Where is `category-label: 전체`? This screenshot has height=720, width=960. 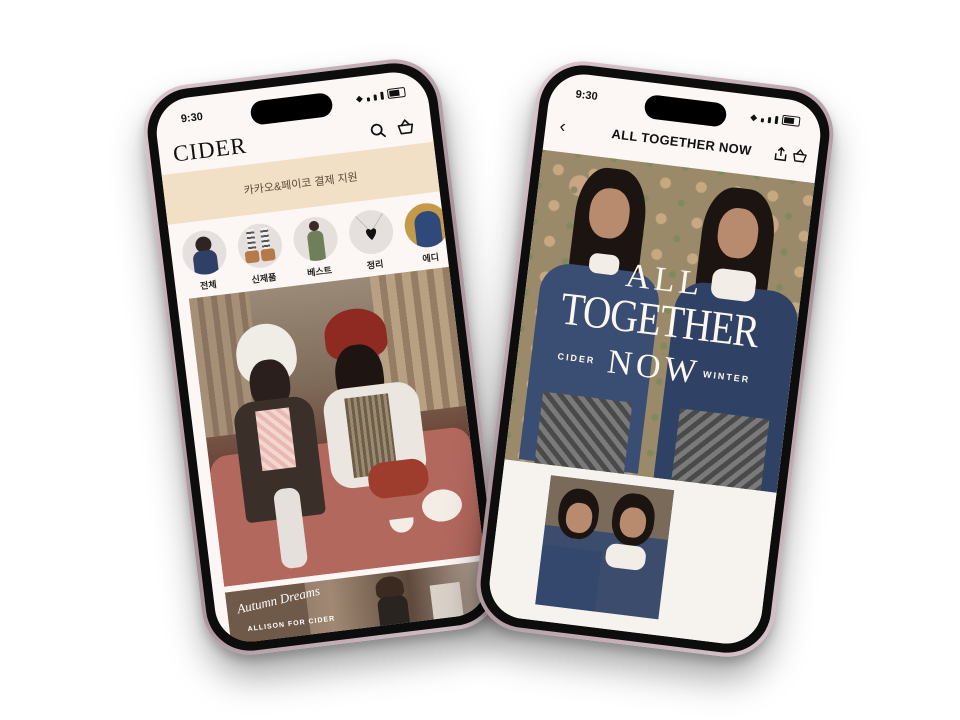
category-label: 전체 is located at coordinates (208, 285).